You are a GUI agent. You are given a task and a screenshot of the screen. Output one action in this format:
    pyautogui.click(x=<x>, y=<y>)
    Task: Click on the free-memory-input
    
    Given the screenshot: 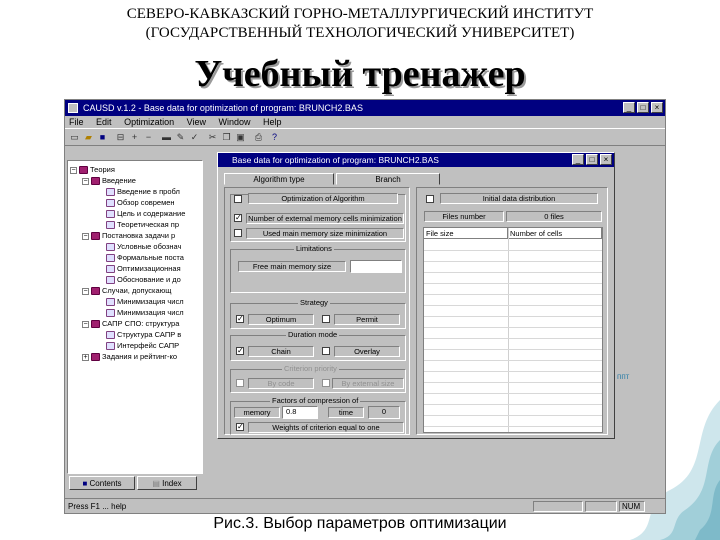 What is the action you would take?
    pyautogui.click(x=376, y=266)
    